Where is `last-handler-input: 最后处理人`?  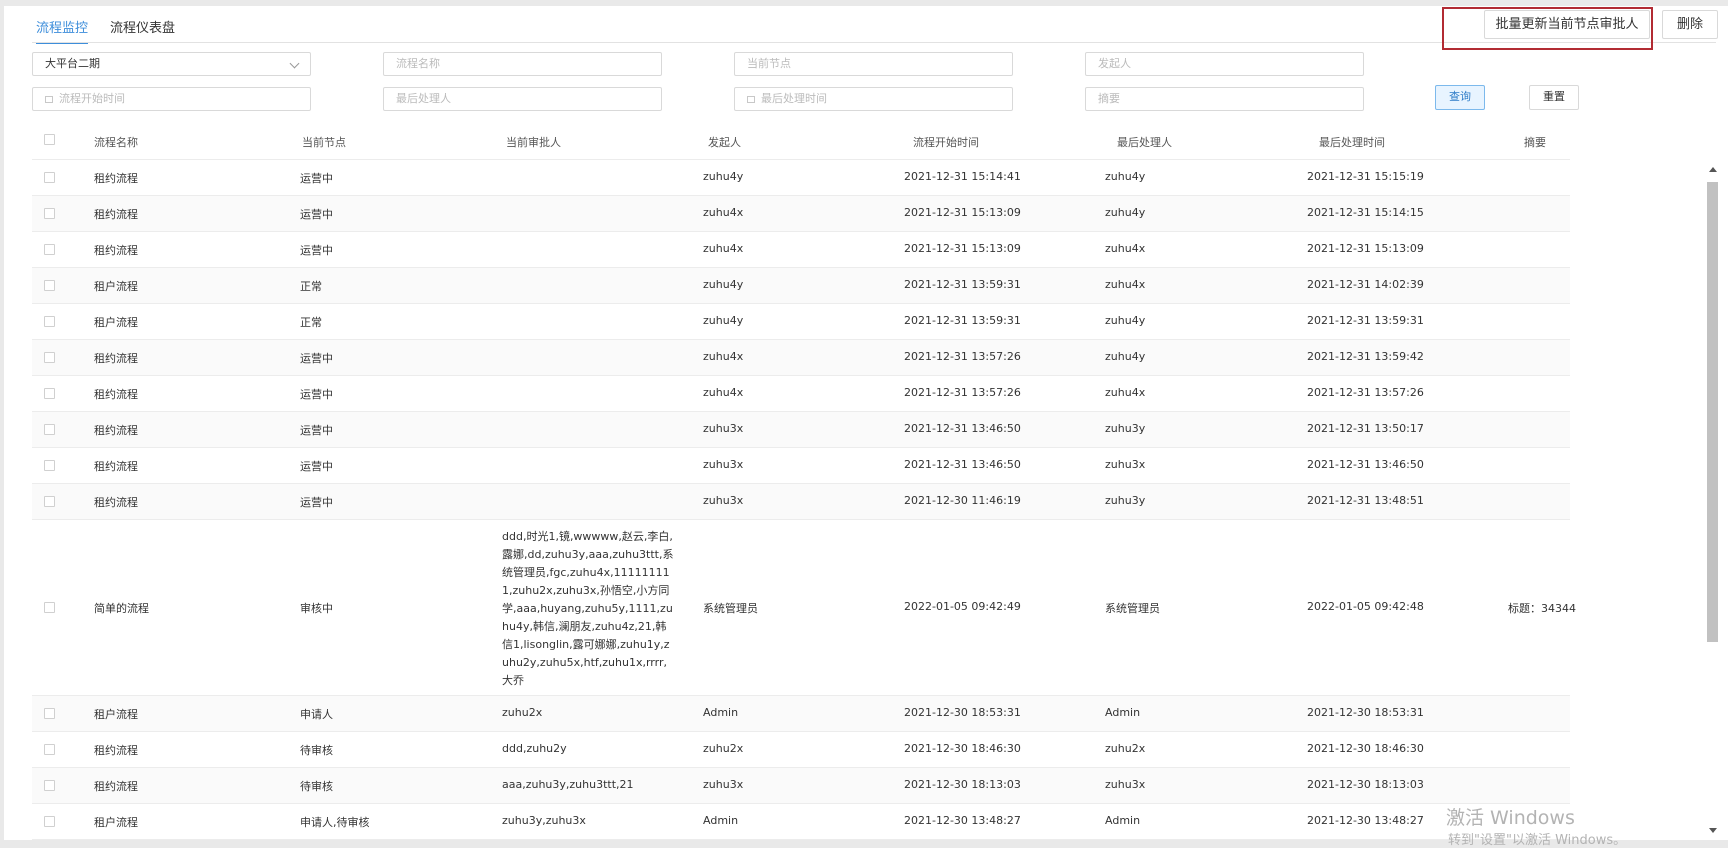 last-handler-input: 最后处理人 is located at coordinates (522, 99).